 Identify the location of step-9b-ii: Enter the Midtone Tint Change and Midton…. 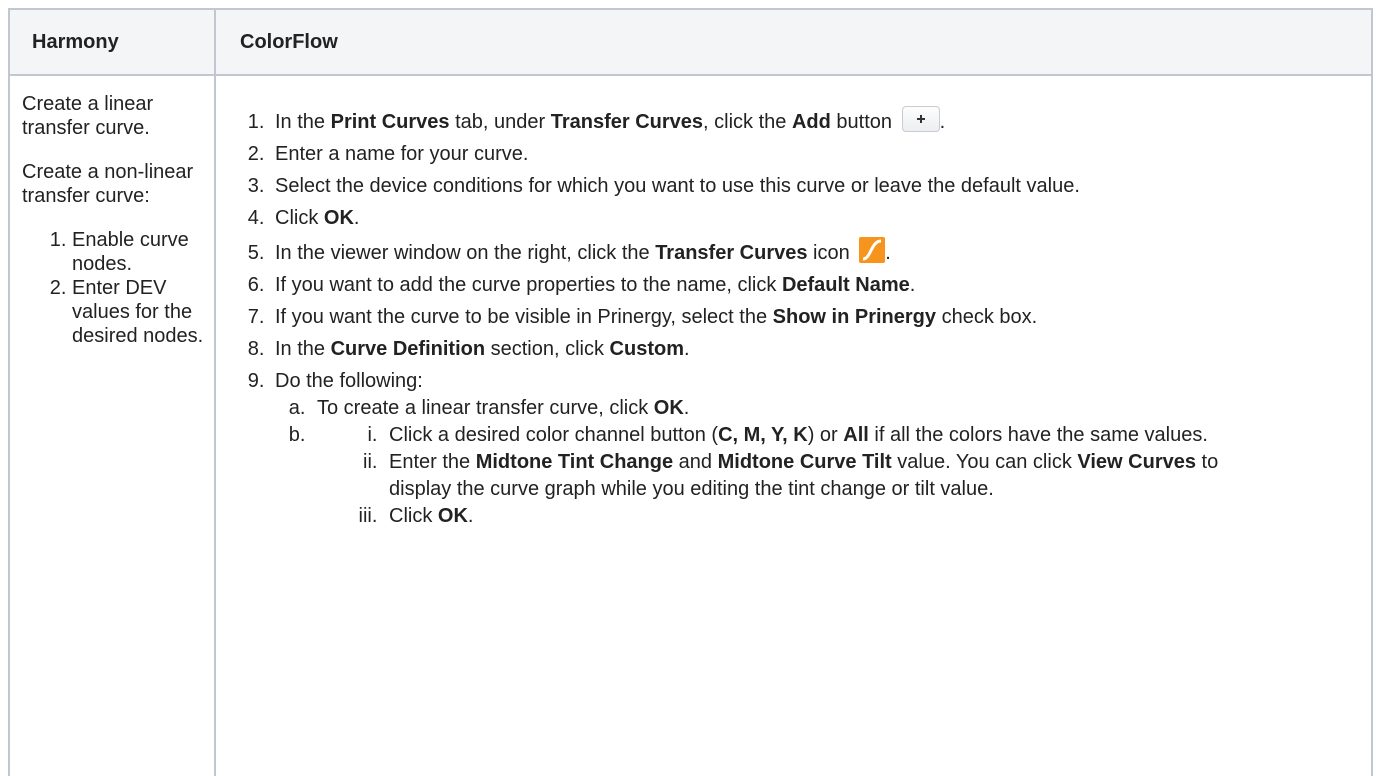
(803, 476).